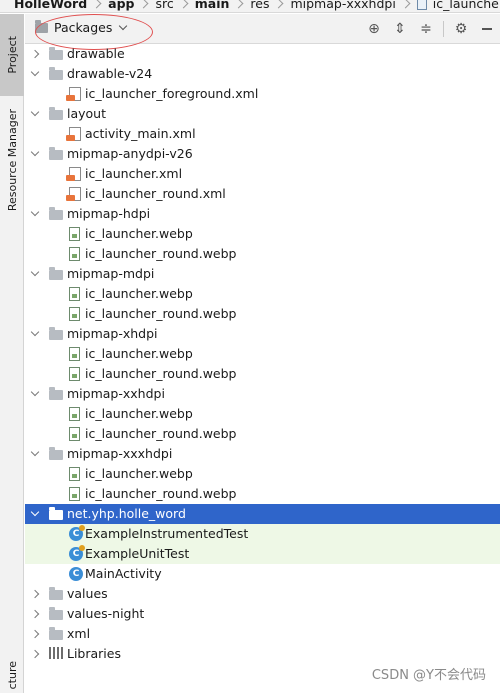  I want to click on tree-row: MainActivity, so click(262, 574).